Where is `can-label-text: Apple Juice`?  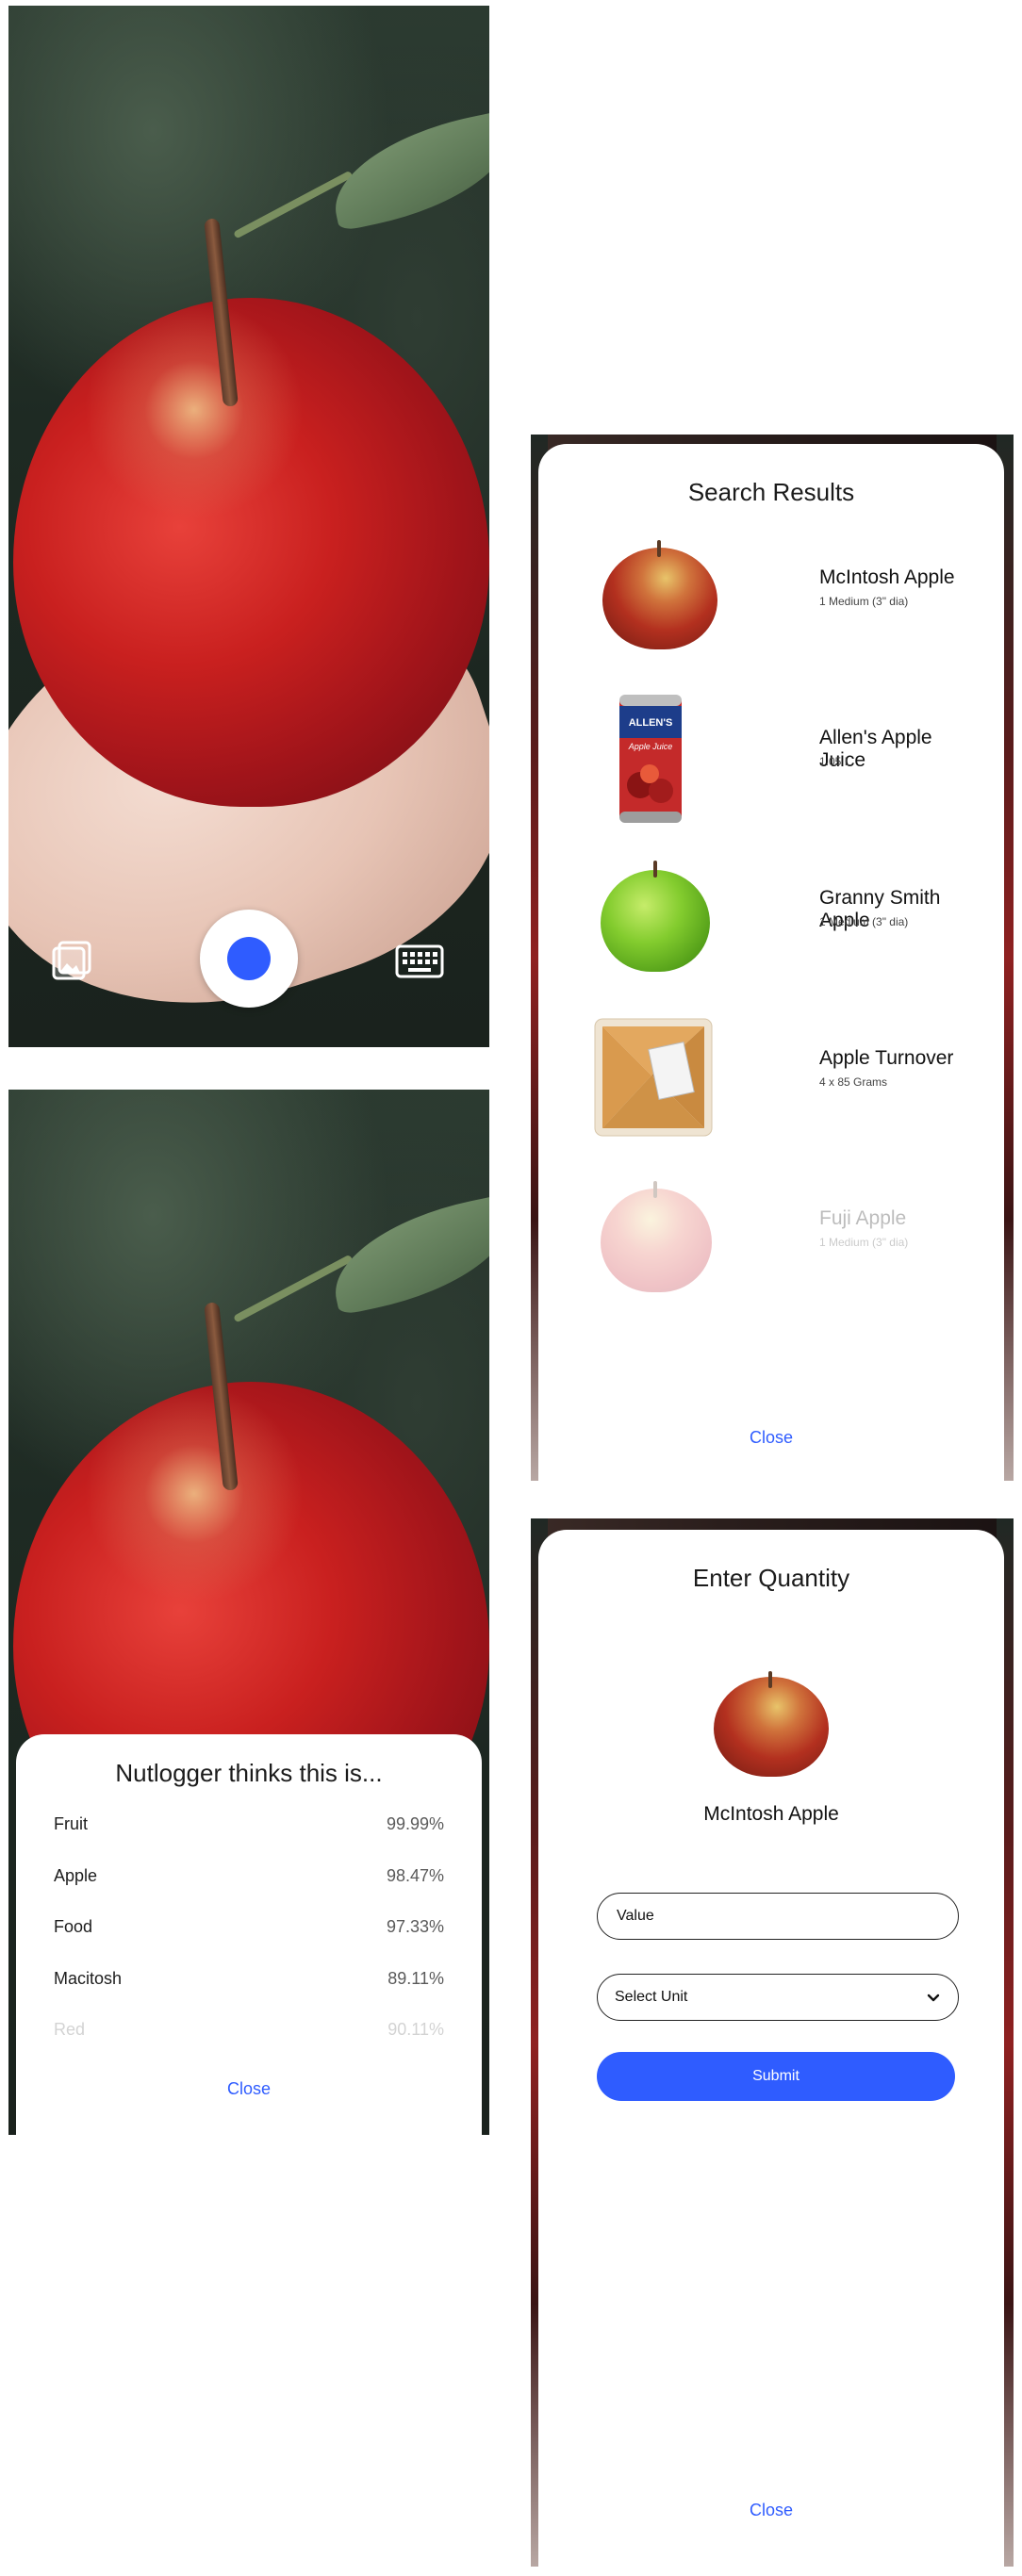 can-label-text: Apple Juice is located at coordinates (651, 746).